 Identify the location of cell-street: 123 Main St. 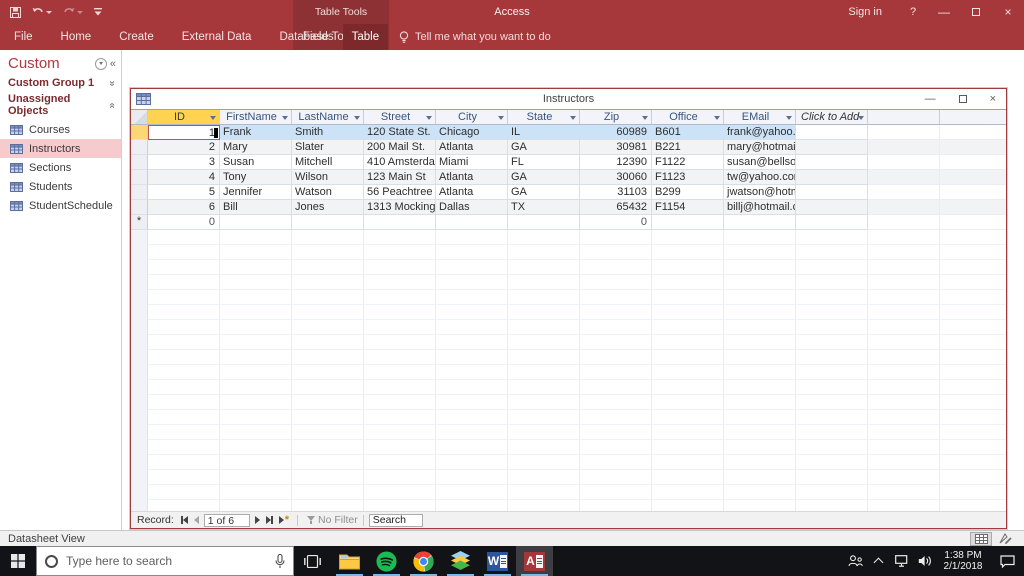
(400, 177).